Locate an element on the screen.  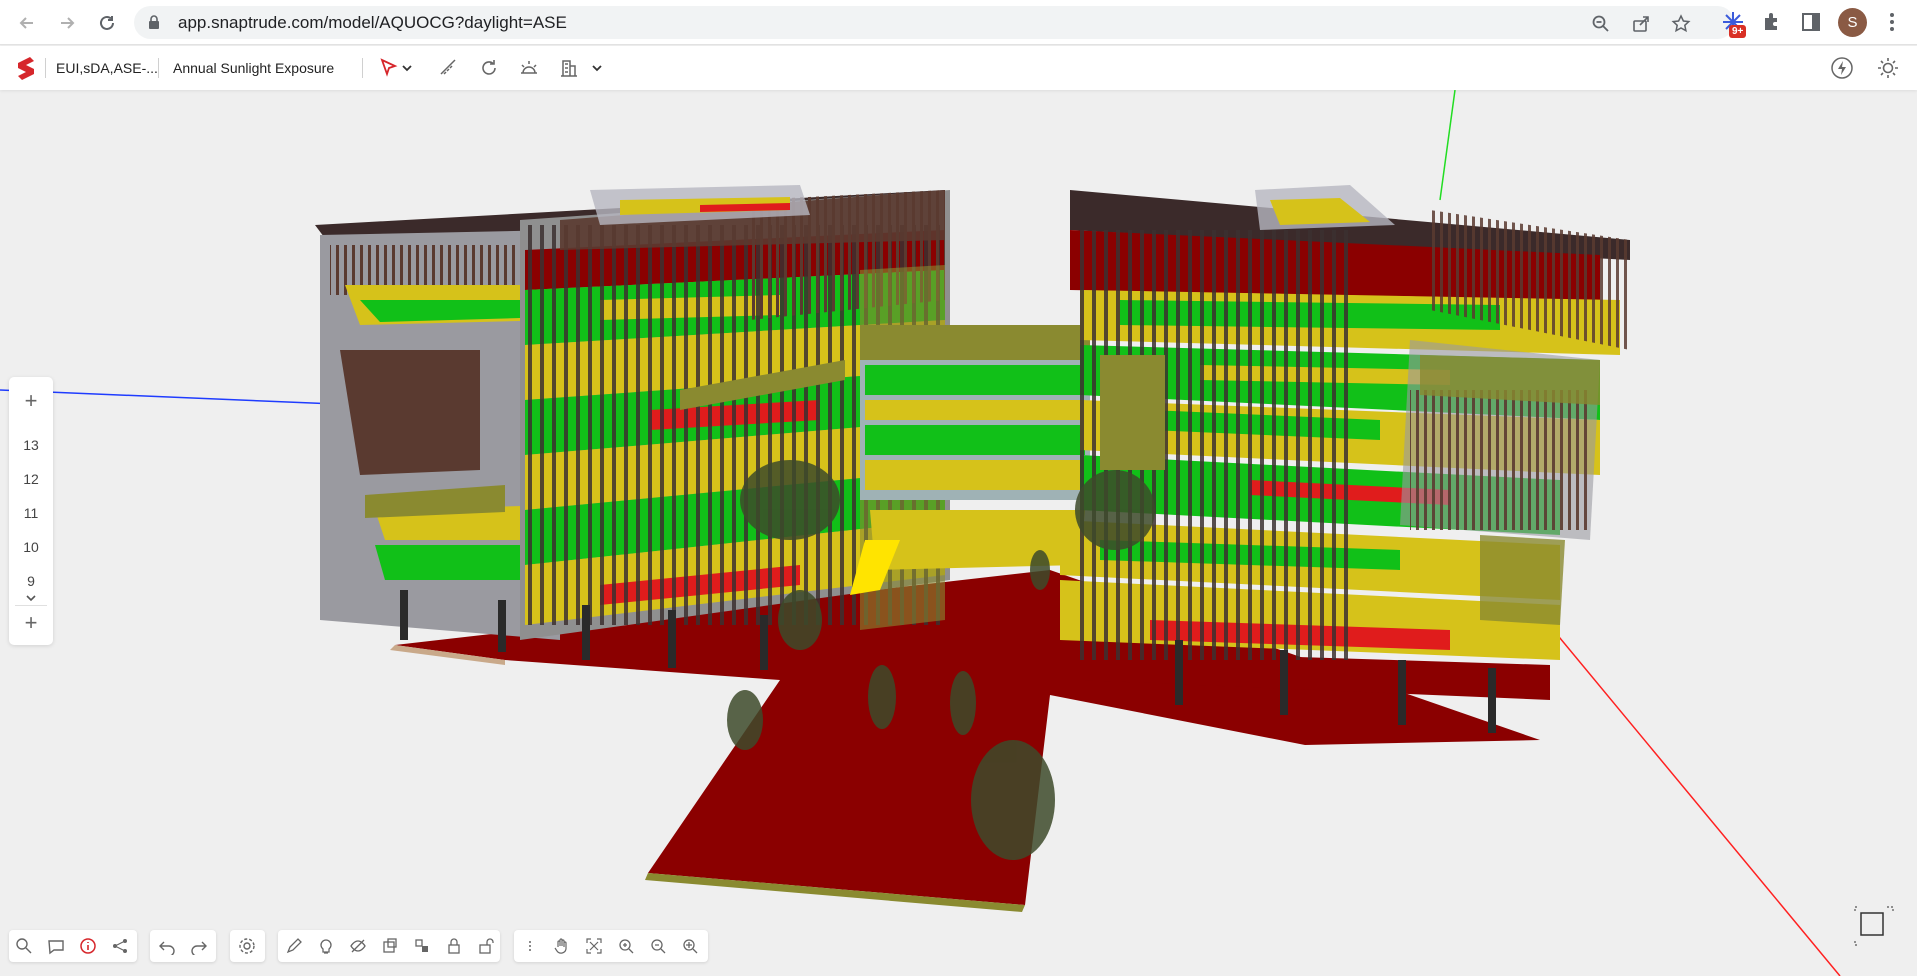
more-vertical-icon is located at coordinates (530, 946).